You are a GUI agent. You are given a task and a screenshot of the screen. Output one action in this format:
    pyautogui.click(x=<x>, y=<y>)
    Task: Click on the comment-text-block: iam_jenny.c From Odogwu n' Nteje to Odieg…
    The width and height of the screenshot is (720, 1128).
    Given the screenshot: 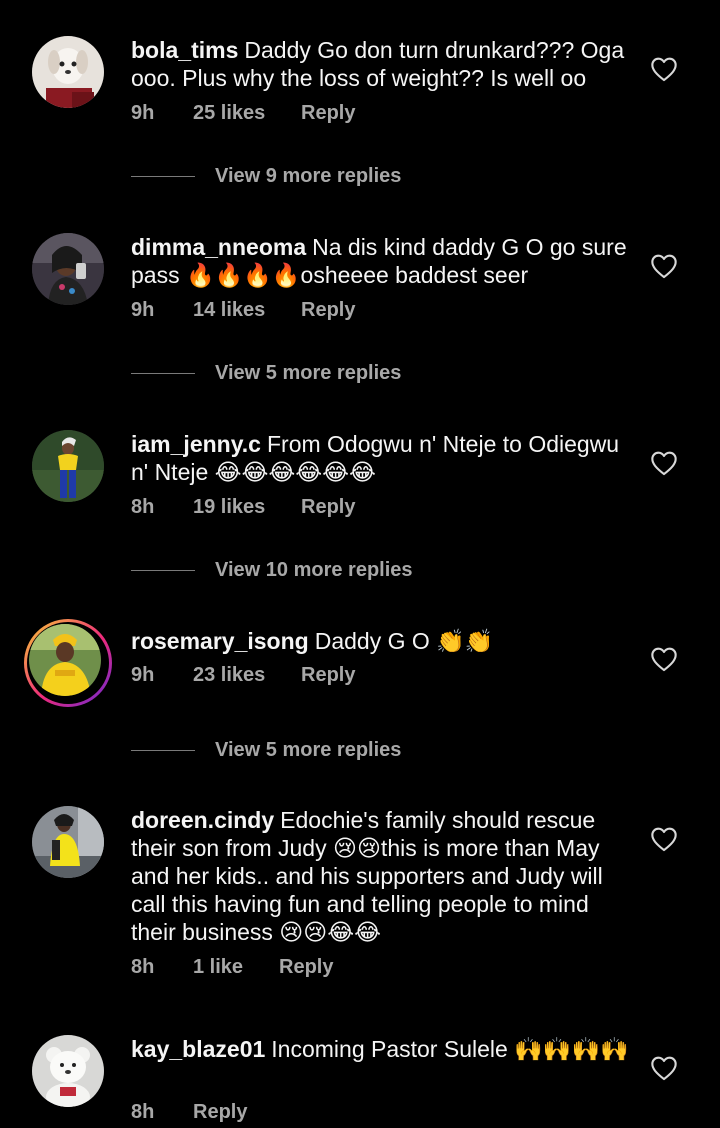 What is the action you would take?
    pyautogui.click(x=381, y=458)
    